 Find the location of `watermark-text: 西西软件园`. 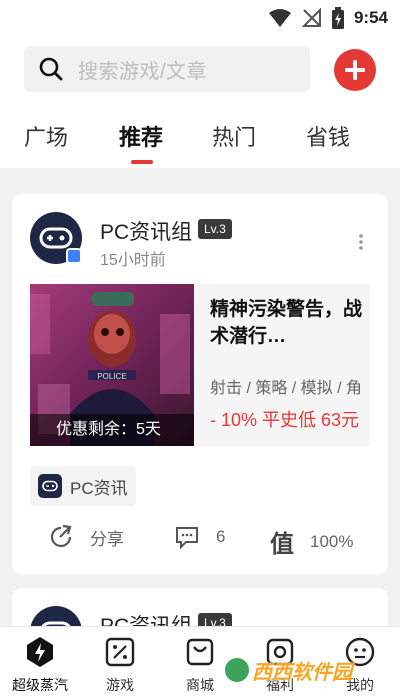

watermark-text: 西西软件园 is located at coordinates (302, 672).